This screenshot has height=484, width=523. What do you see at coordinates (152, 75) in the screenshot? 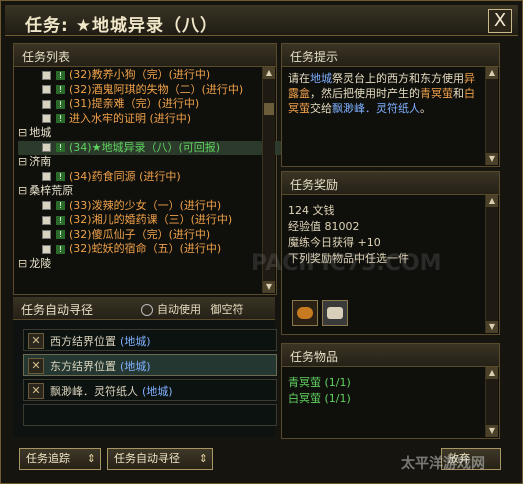
I see `quest-item: ! (32)教养小狗（完）(进行中)` at bounding box center [152, 75].